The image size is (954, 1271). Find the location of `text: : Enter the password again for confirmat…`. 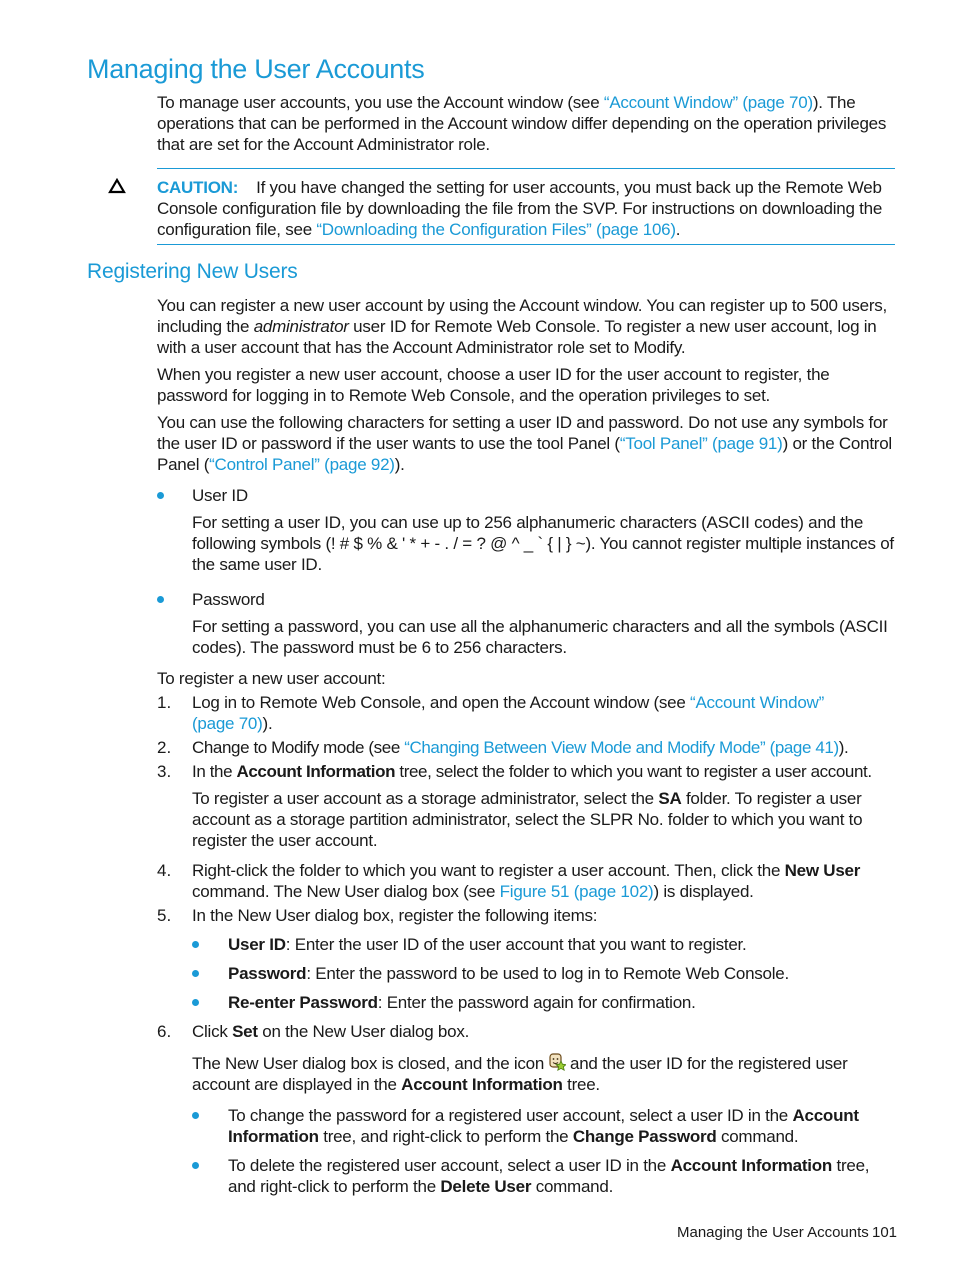

text: : Enter the password again for confirmat… is located at coordinates (536, 1002).